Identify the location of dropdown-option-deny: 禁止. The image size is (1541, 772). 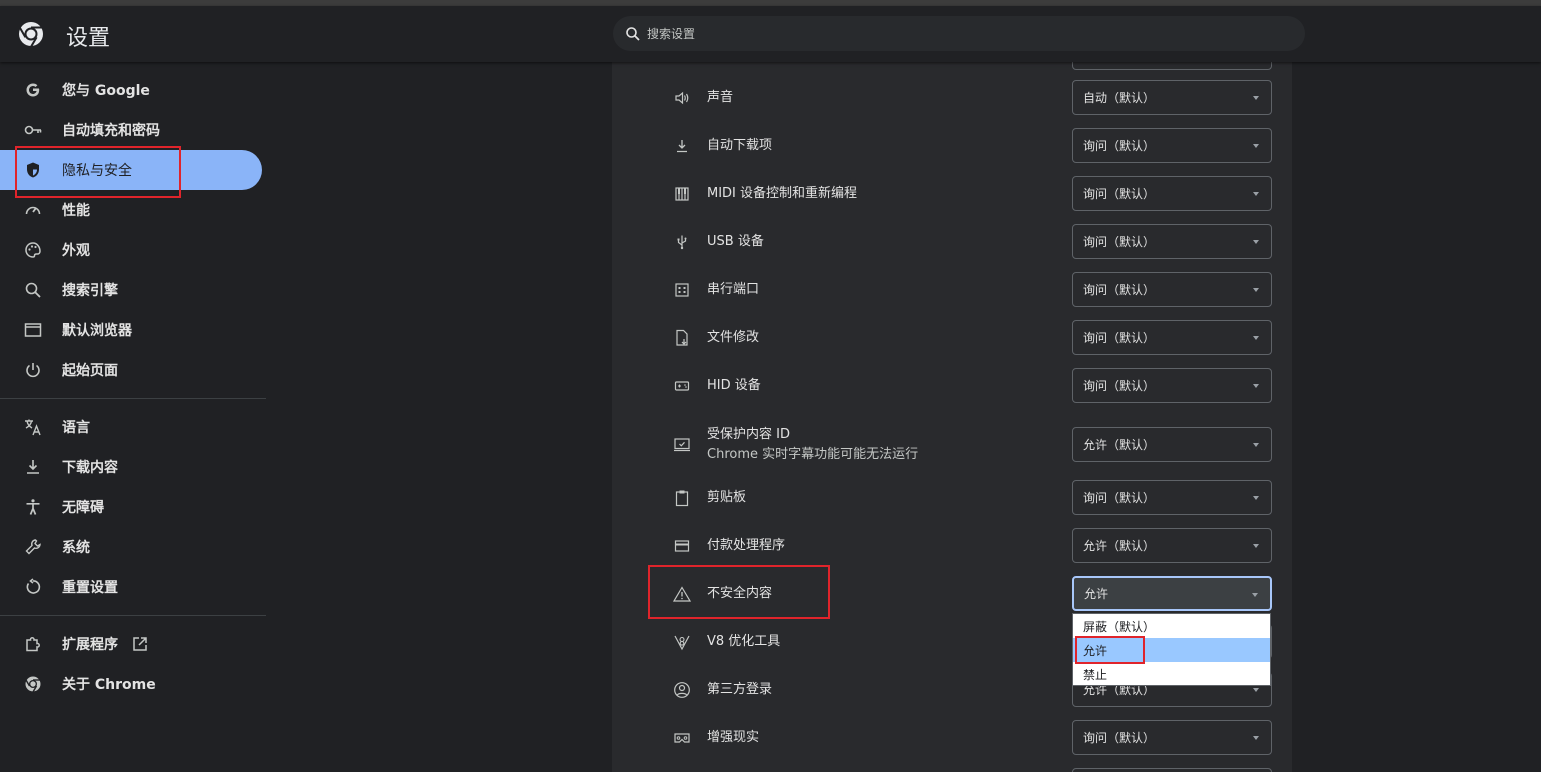
(1171, 674).